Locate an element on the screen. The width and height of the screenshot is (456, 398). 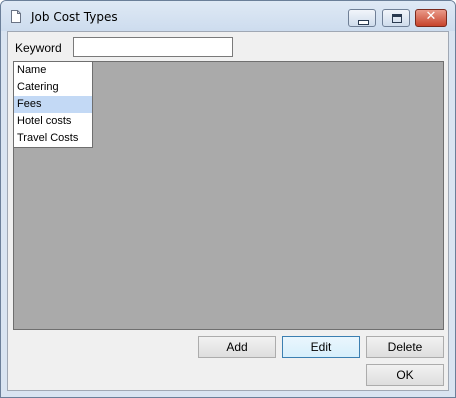
ok-button: OK is located at coordinates (405, 375).